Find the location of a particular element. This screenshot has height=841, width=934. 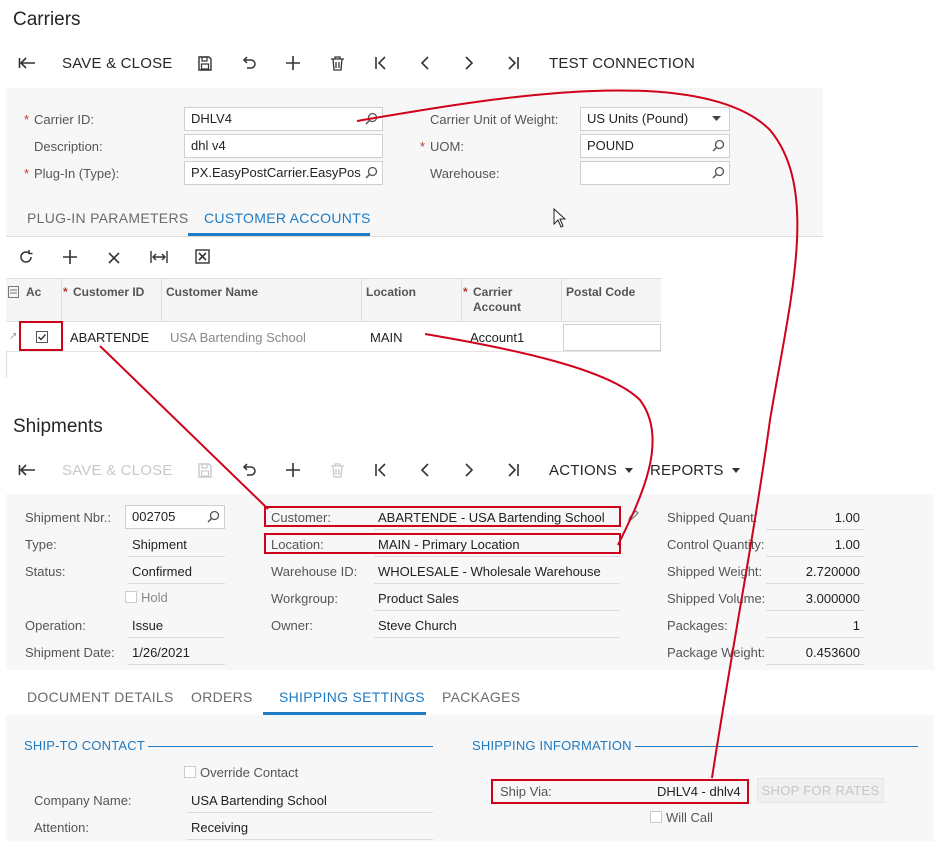

operation-label: Operation: is located at coordinates (55, 625).